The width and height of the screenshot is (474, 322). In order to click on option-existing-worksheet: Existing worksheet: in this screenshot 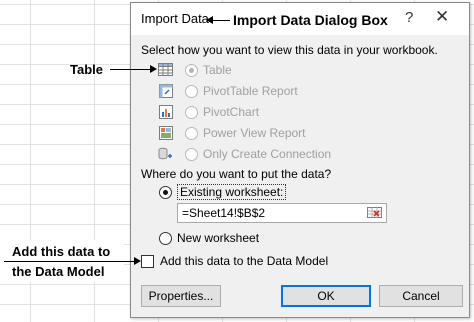, I will do `click(223, 192)`.